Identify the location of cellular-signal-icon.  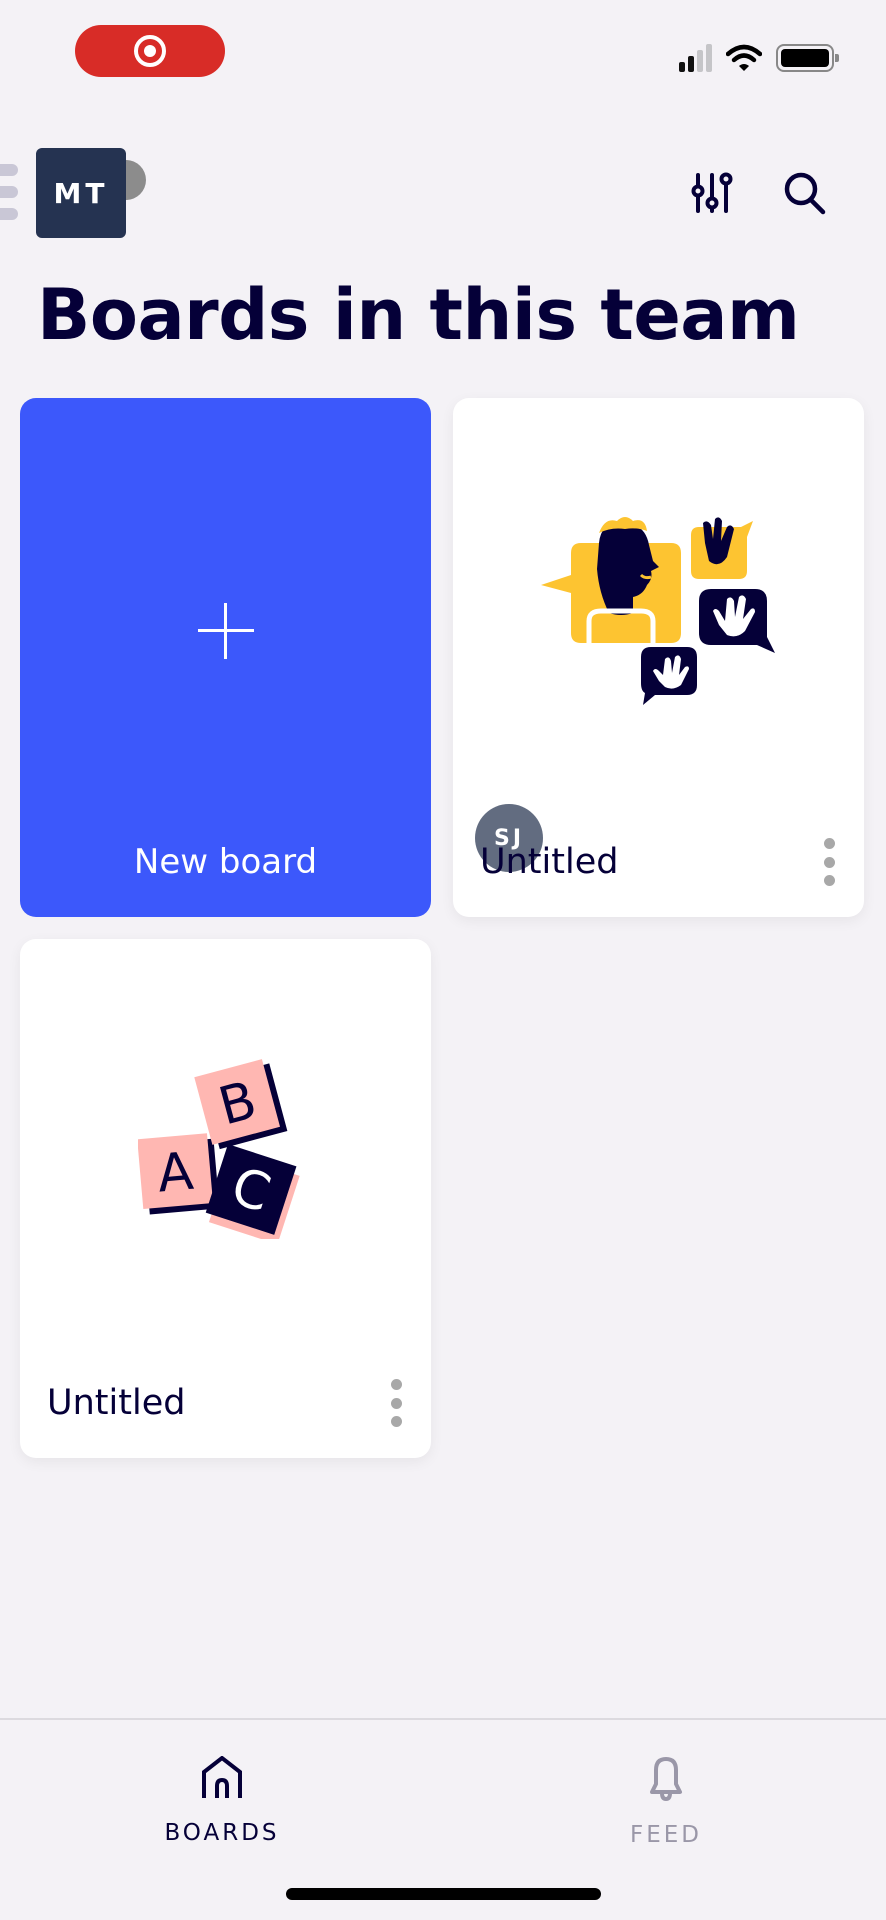
(695, 58).